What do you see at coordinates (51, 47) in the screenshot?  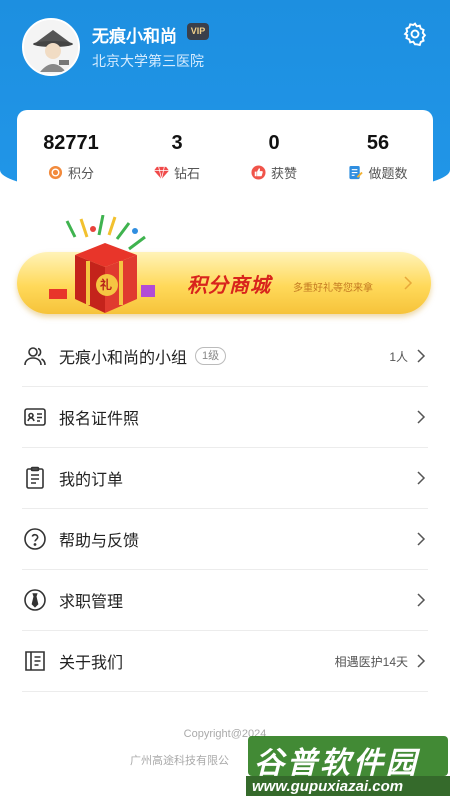 I see `avatar` at bounding box center [51, 47].